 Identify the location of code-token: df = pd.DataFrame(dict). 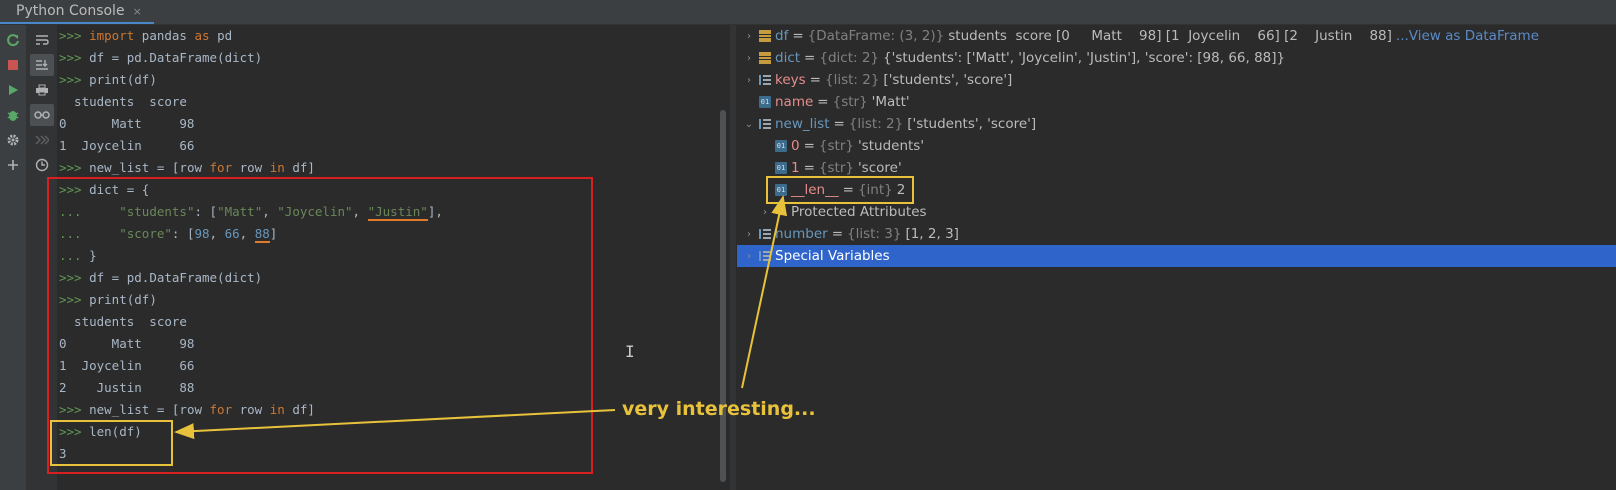
(176, 57).